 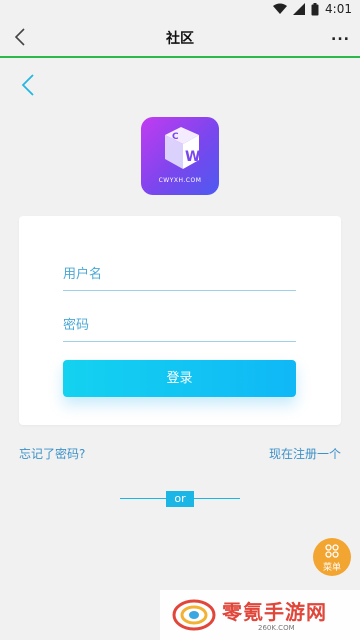 I want to click on password-input: 密码, so click(x=179, y=326).